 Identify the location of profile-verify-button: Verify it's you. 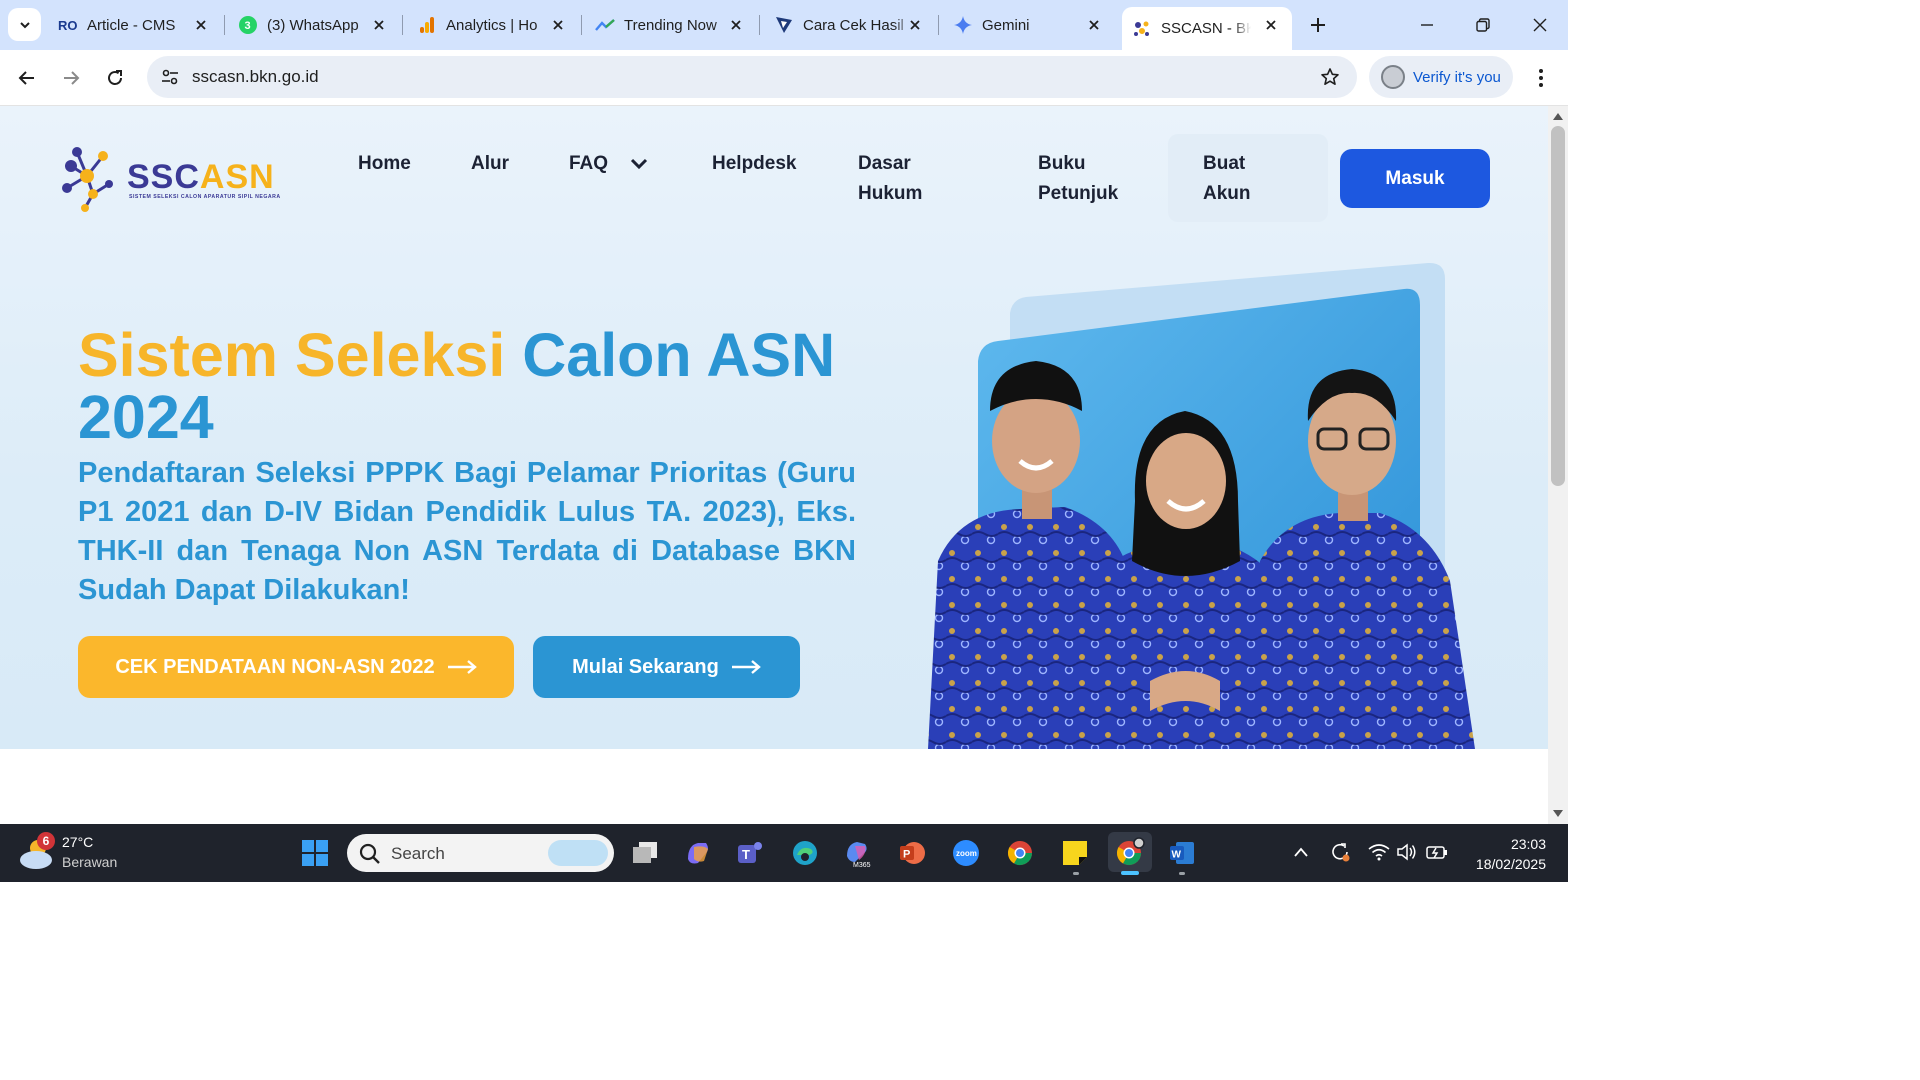
(1441, 77).